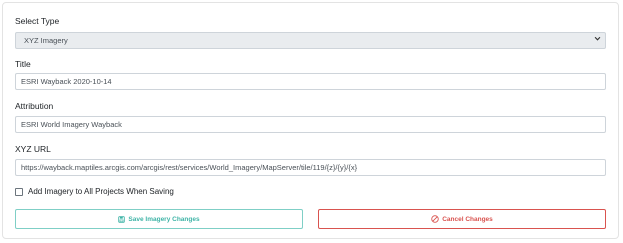 Image resolution: width=623 pixels, height=243 pixels. What do you see at coordinates (164, 219) in the screenshot?
I see `save-imagery-button-label: Save Imagery Changes` at bounding box center [164, 219].